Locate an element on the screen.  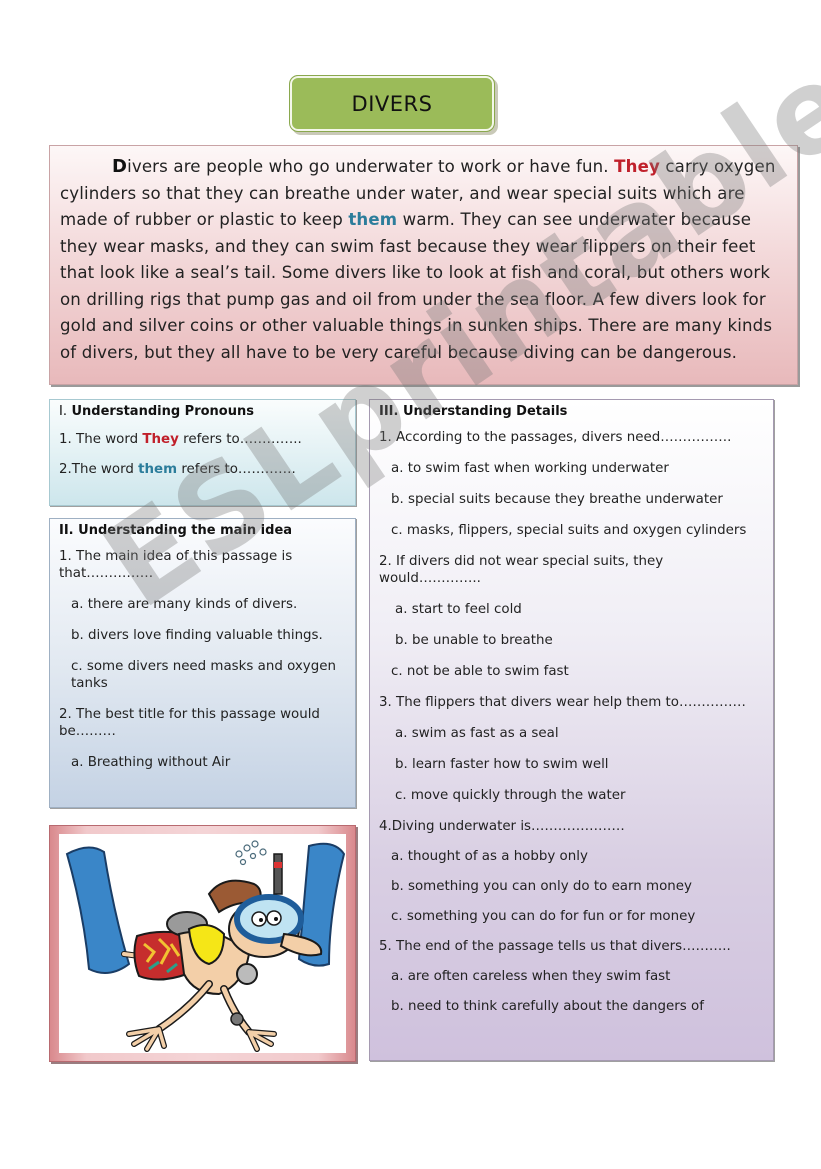
pronoun-question-2: 2.The word them refers to…………. is located at coordinates (202, 469).